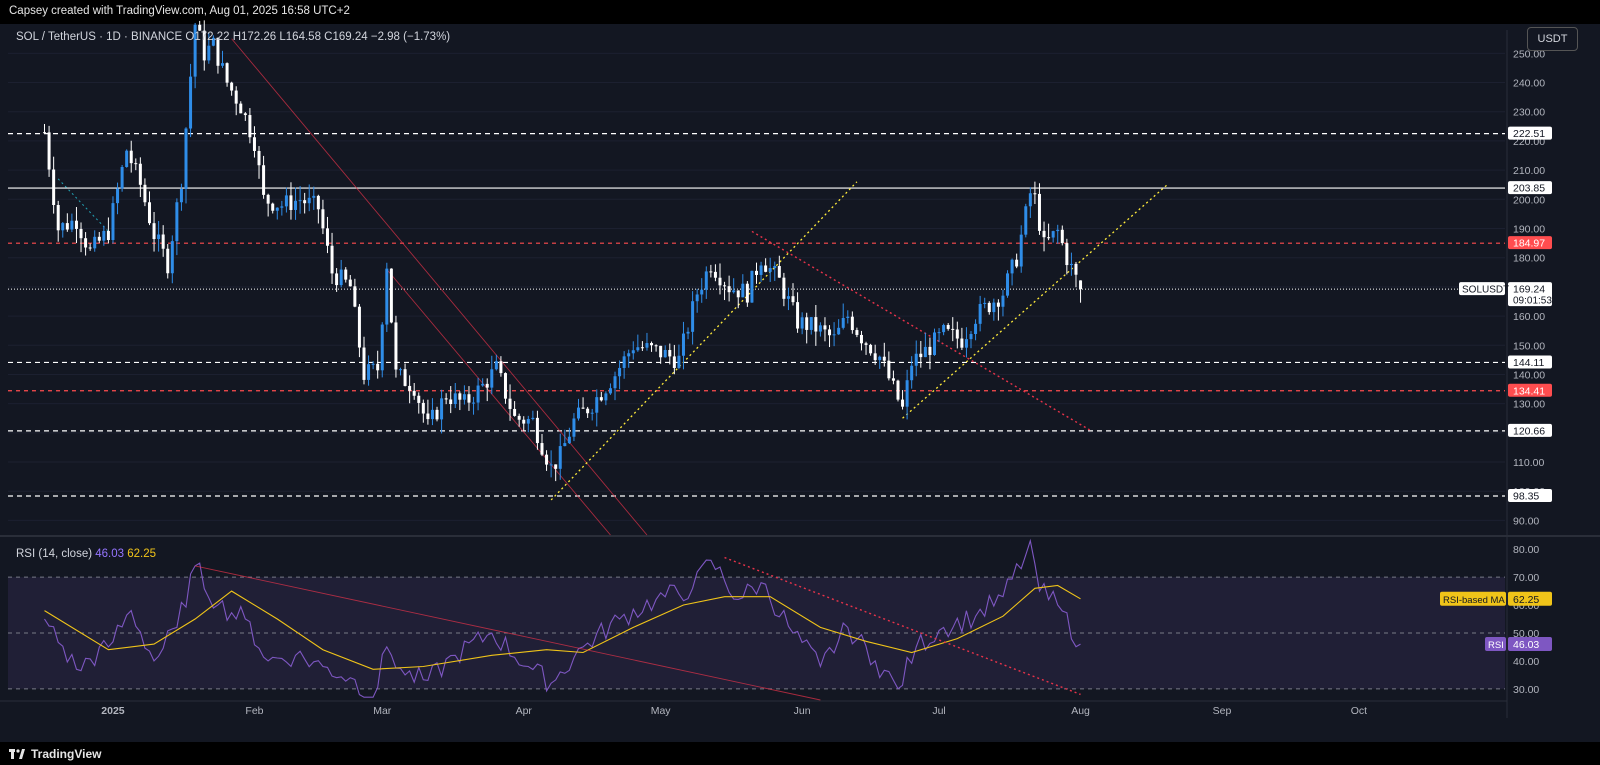 This screenshot has height=765, width=1600. What do you see at coordinates (55, 754) in the screenshot?
I see `tradingview-logo: TradingView` at bounding box center [55, 754].